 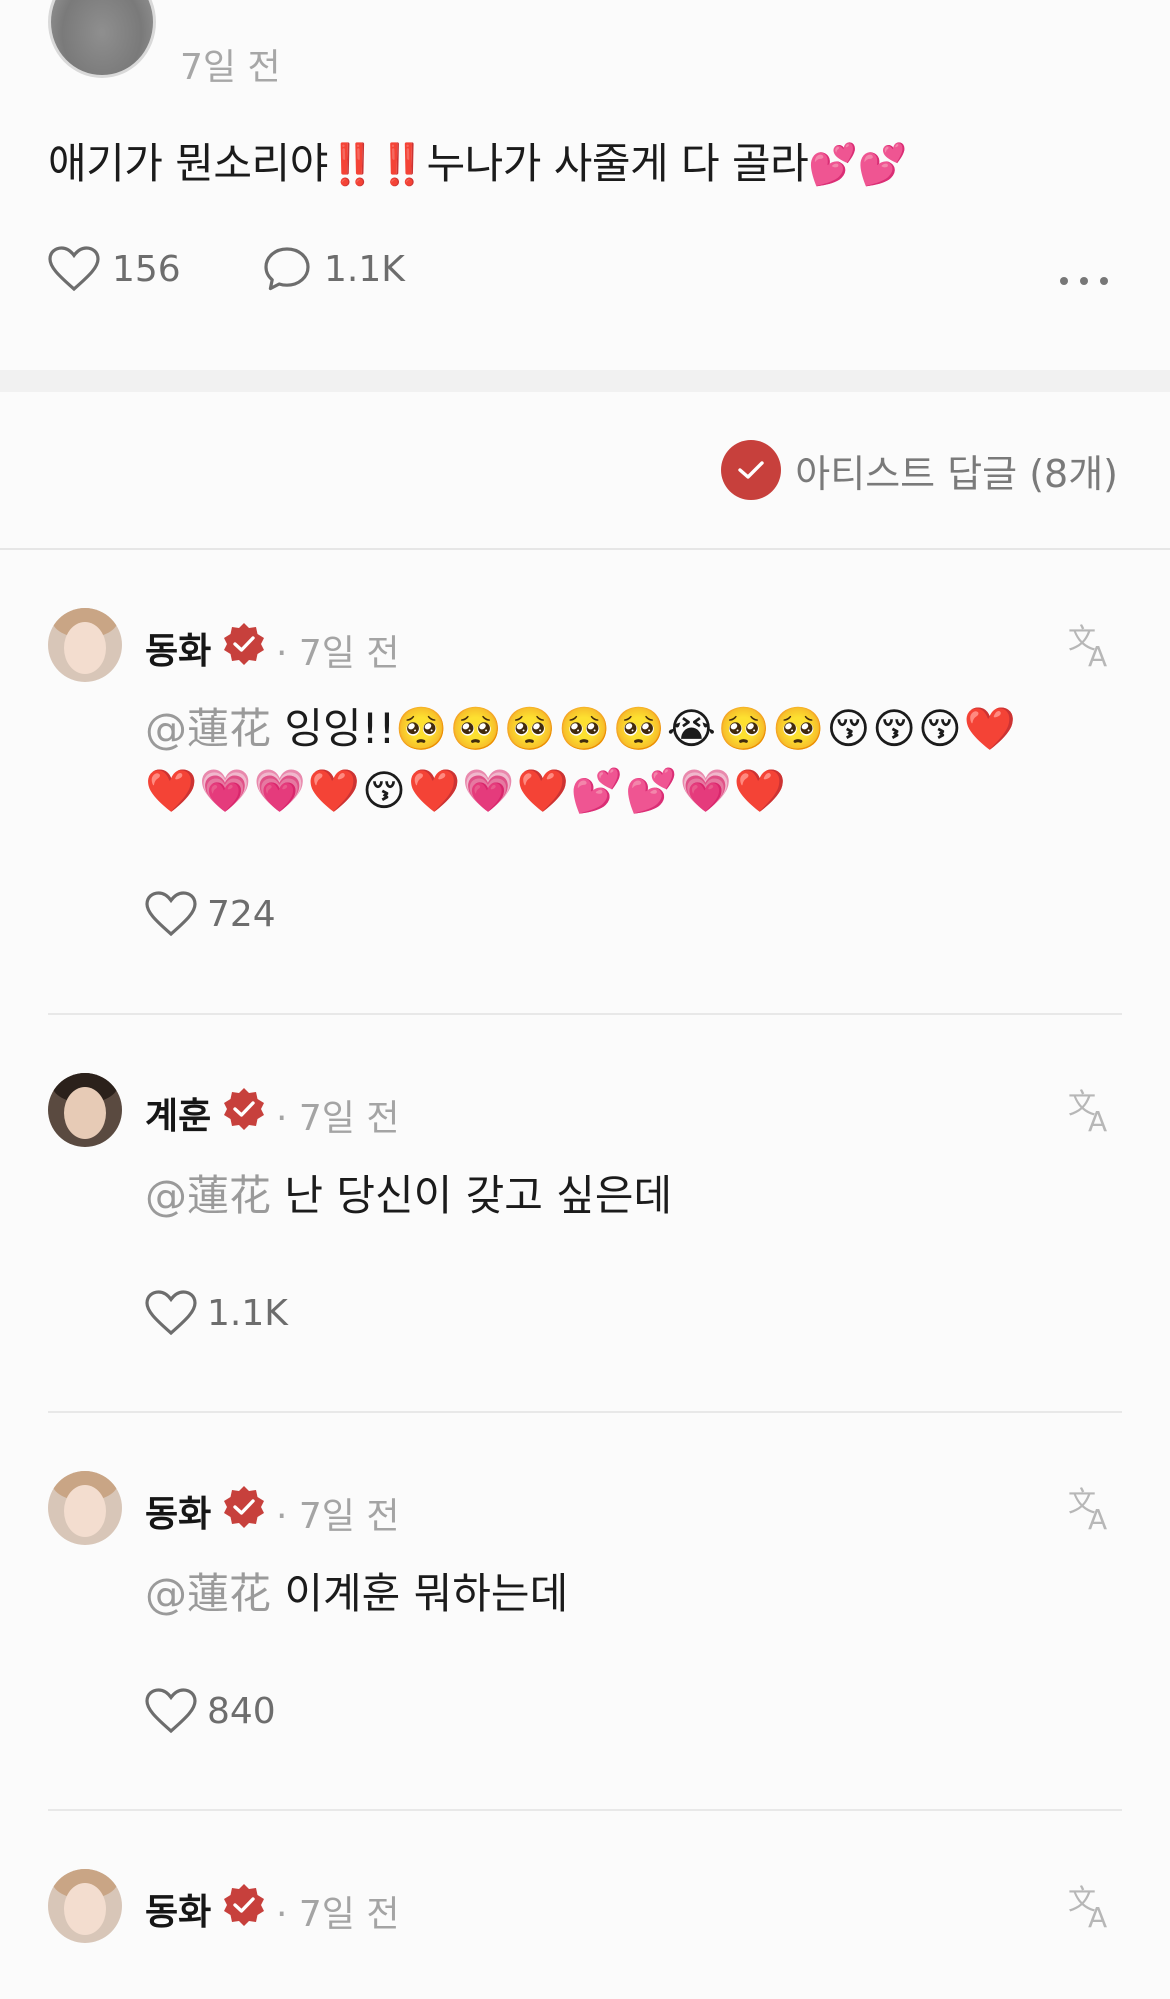 What do you see at coordinates (287, 269) in the screenshot?
I see `comment-bubble-icon` at bounding box center [287, 269].